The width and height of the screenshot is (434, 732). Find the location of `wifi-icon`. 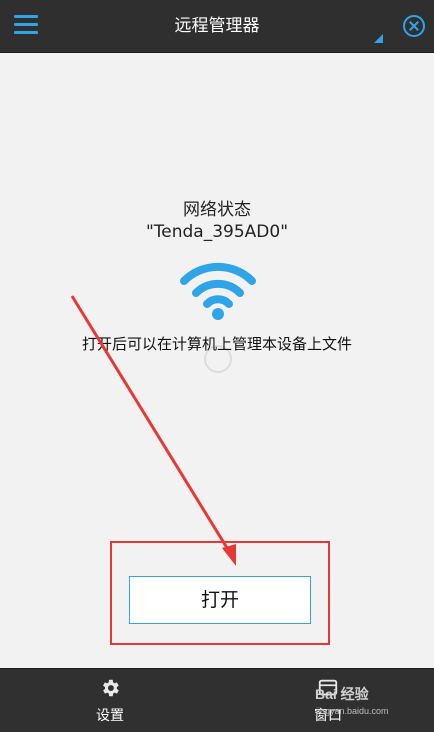

wifi-icon is located at coordinates (218, 291).